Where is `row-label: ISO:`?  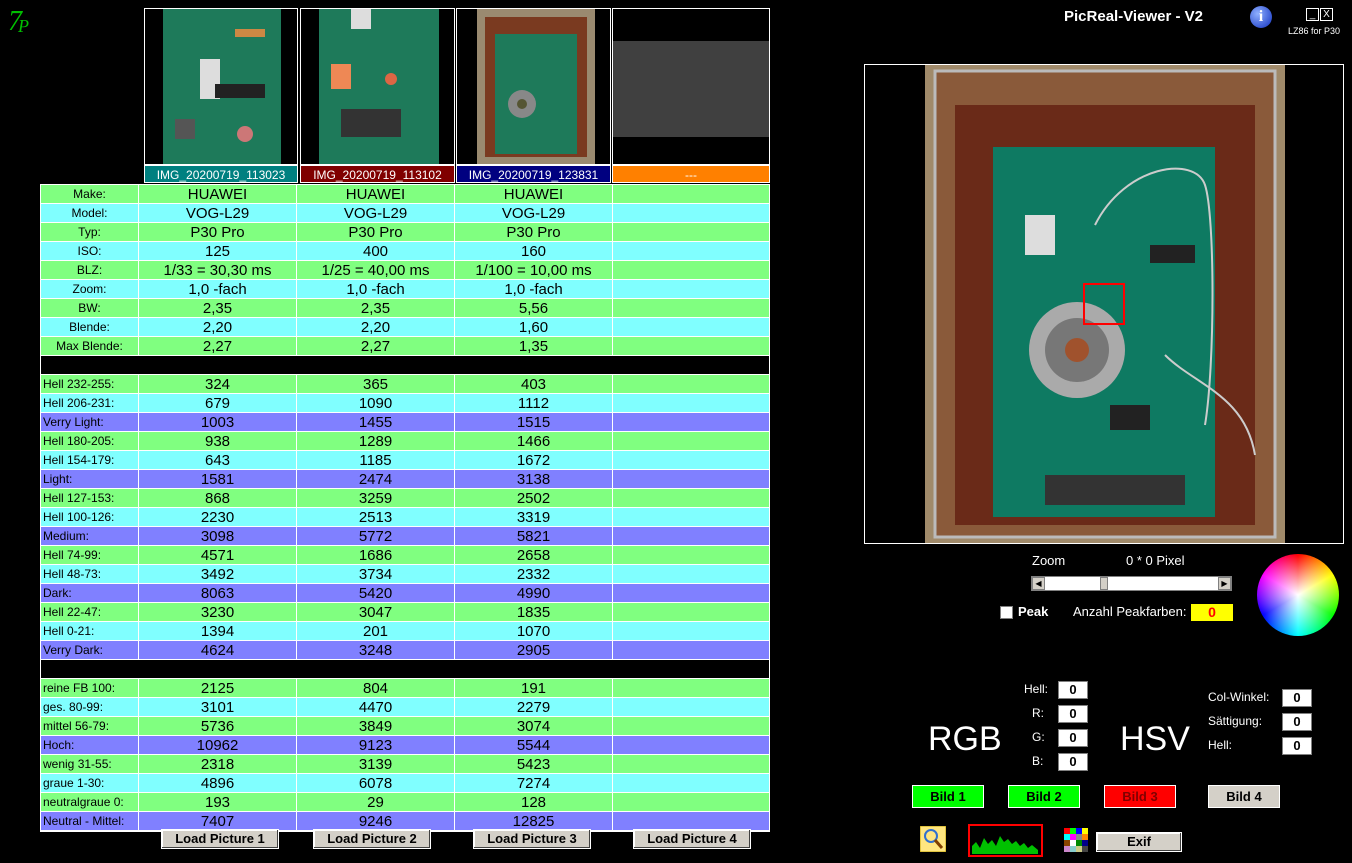 row-label: ISO: is located at coordinates (90, 251).